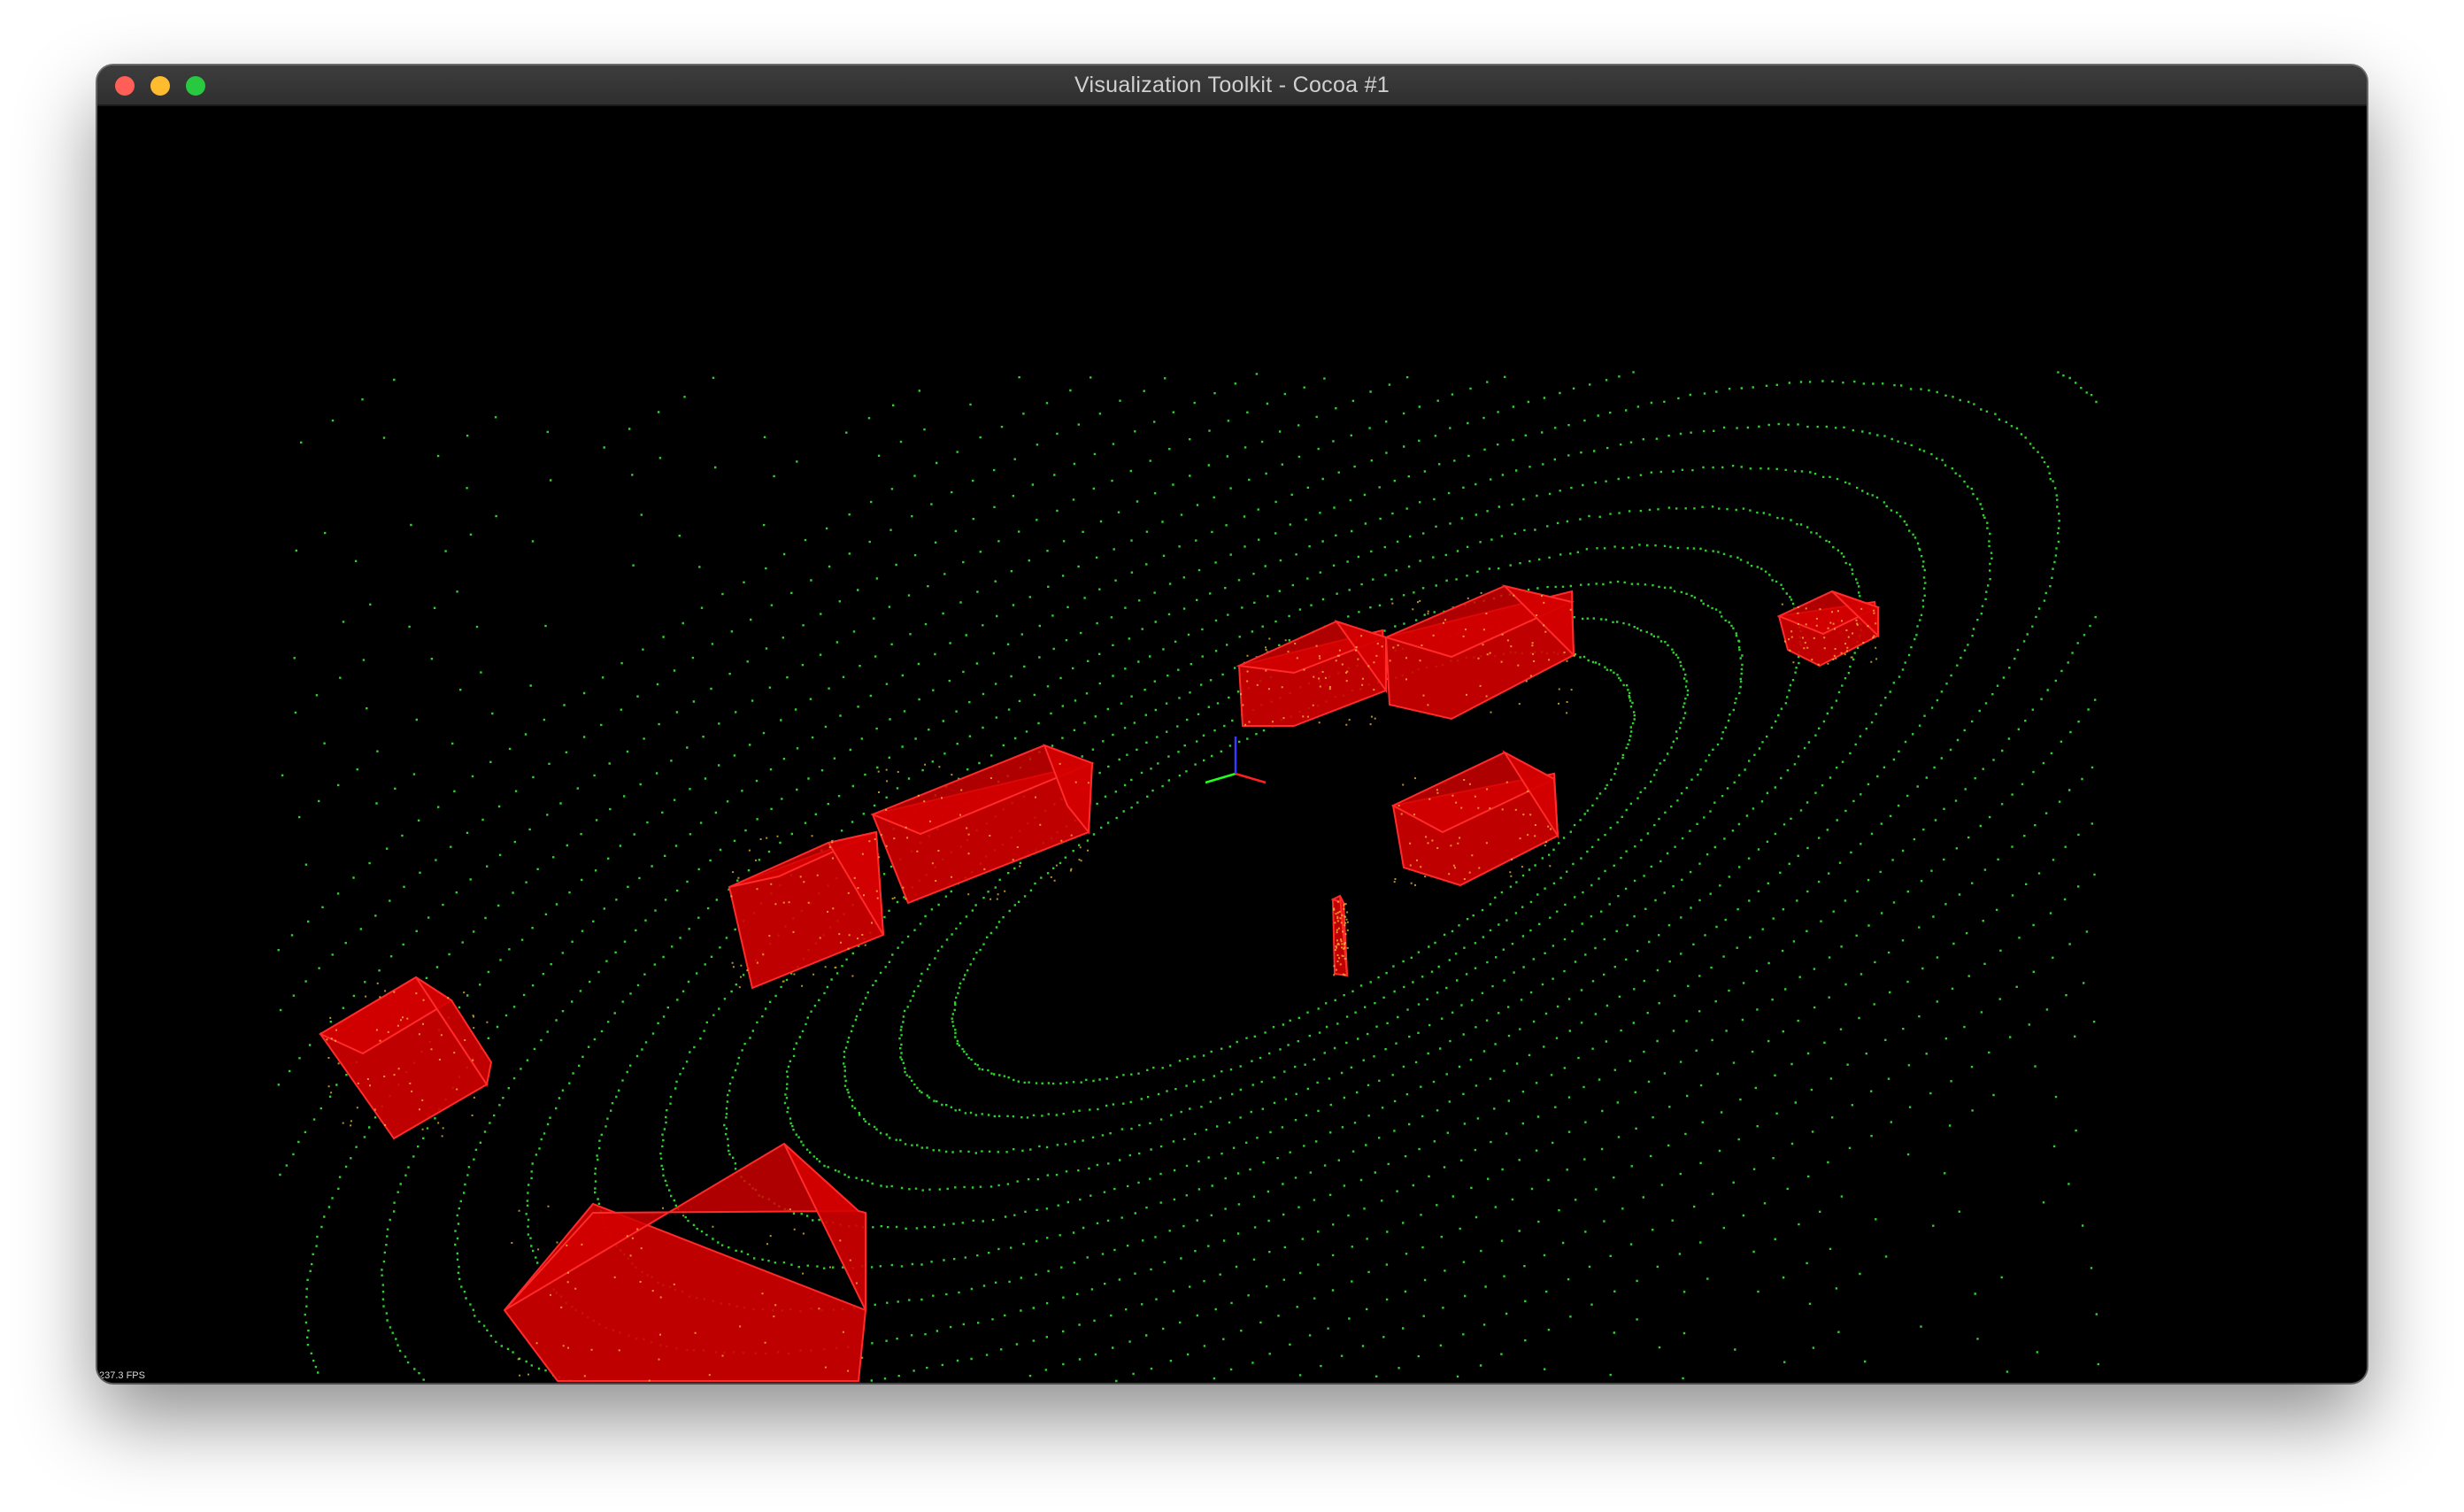 This screenshot has height=1512, width=2464. Describe the element at coordinates (122, 1375) in the screenshot. I see `fps-counter: 237.3 FPS` at that location.